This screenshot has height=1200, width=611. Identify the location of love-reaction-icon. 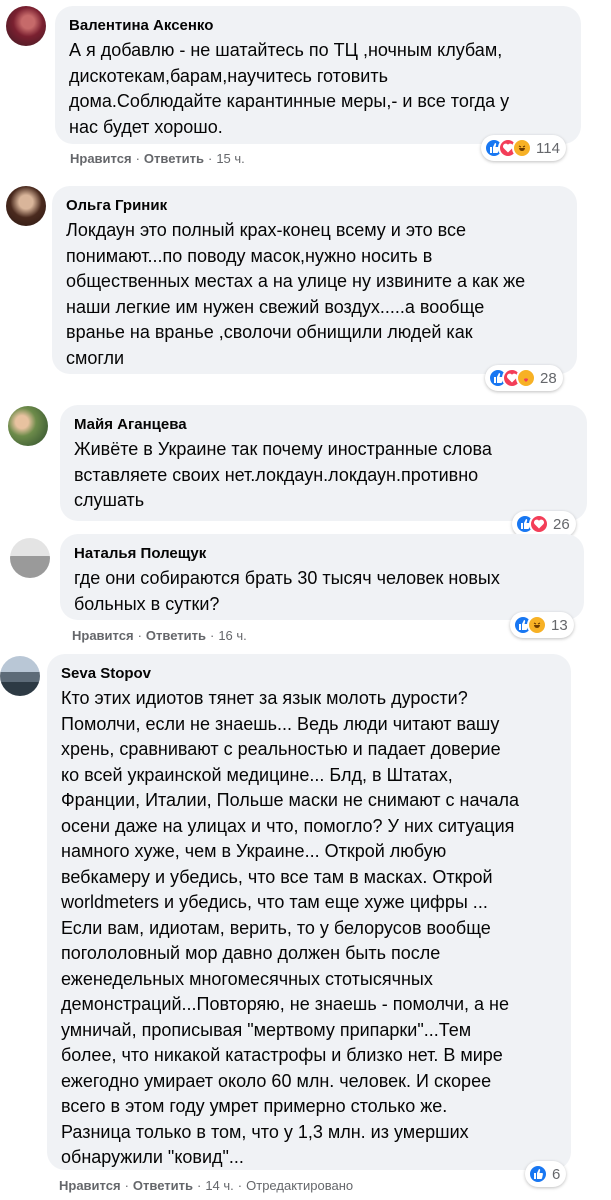
(539, 524).